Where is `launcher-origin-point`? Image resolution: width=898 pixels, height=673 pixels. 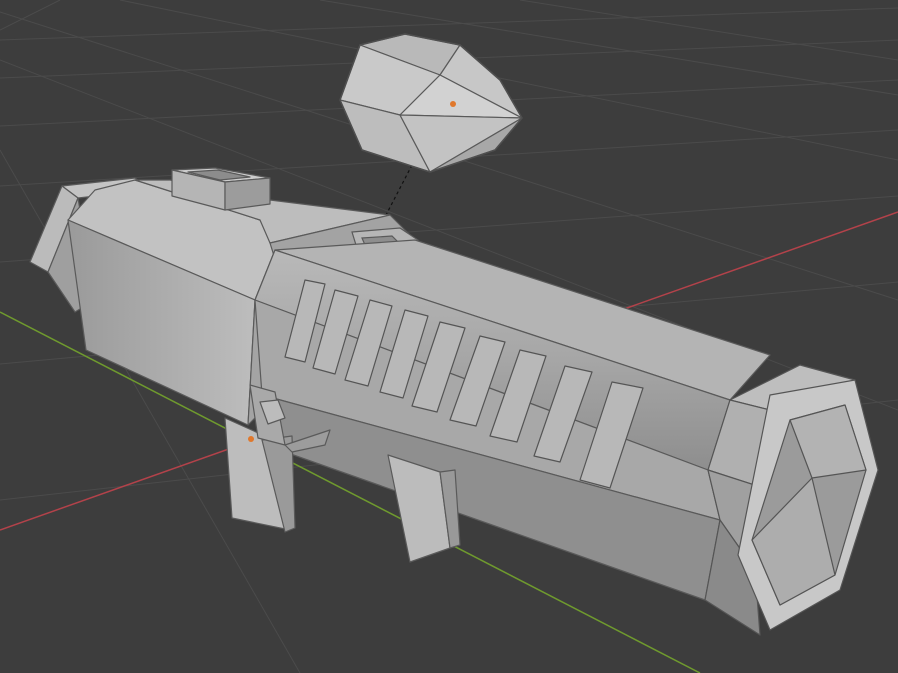 launcher-origin-point is located at coordinates (251, 439).